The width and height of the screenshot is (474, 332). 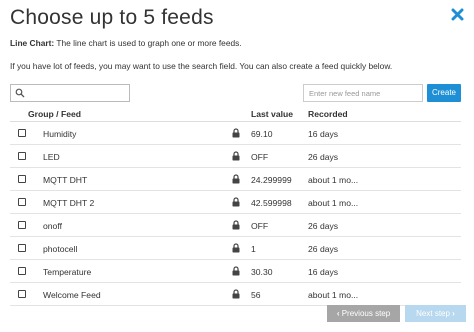 What do you see at coordinates (235, 114) in the screenshot?
I see `table-header: Group / Feed Last value Recorded` at bounding box center [235, 114].